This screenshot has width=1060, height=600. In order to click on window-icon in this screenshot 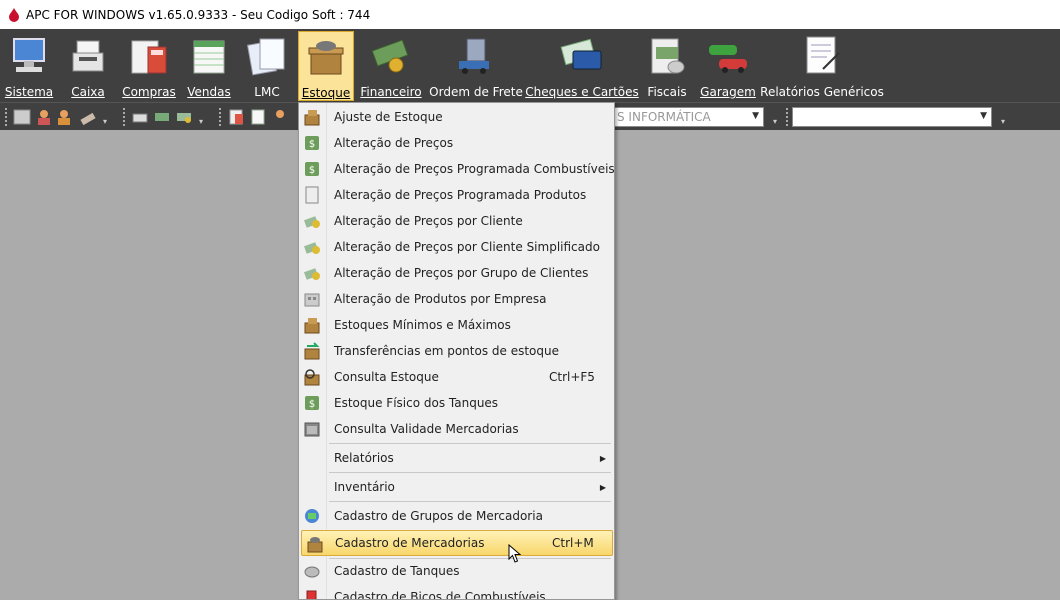, I will do `click(22, 117)`.